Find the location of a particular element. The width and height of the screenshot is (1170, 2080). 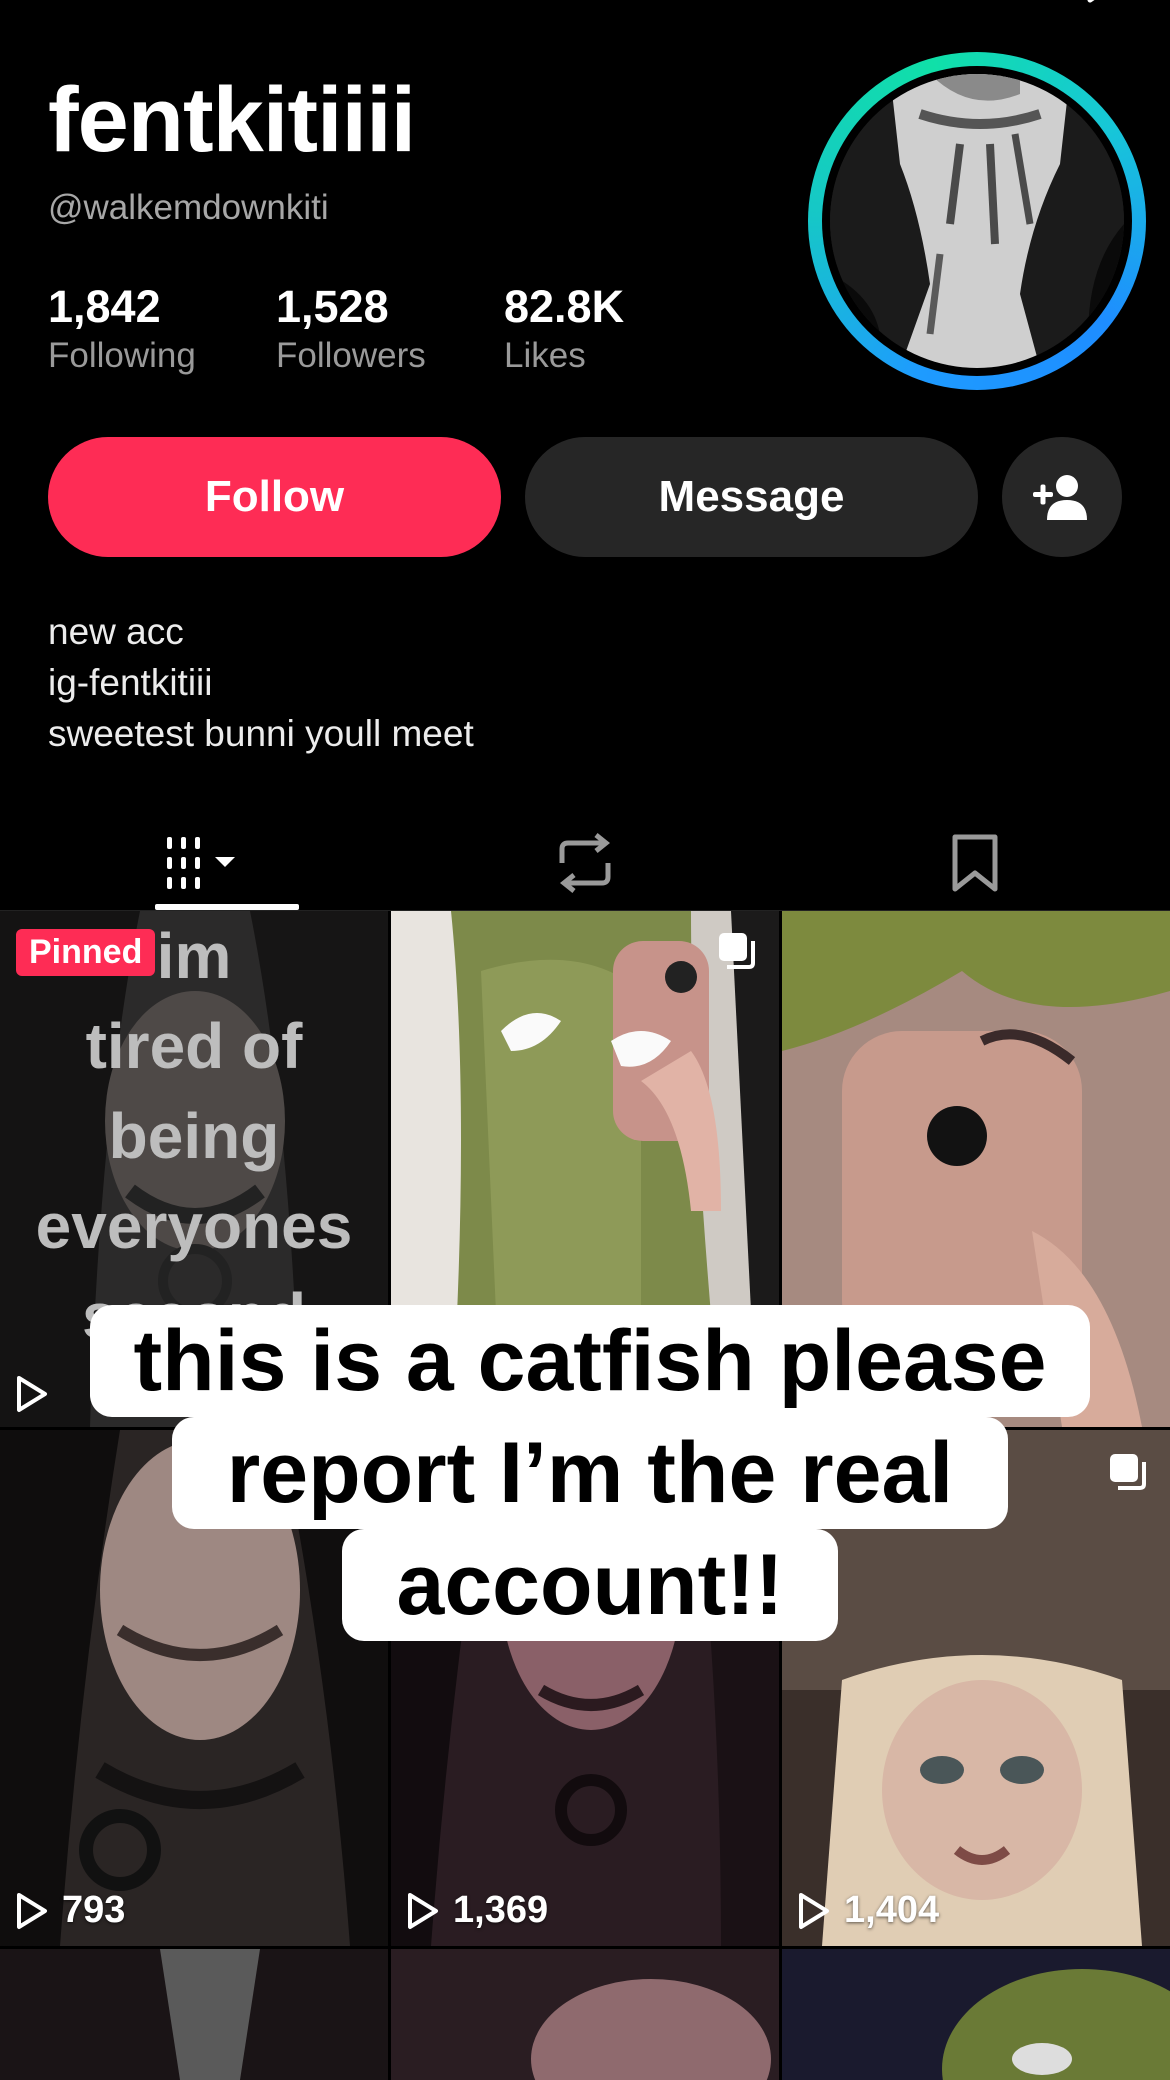

tab-saved is located at coordinates (975, 863).